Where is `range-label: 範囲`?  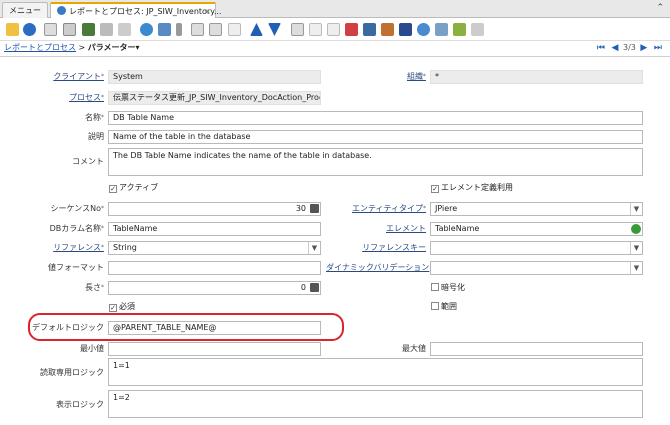 range-label: 範囲 is located at coordinates (449, 306).